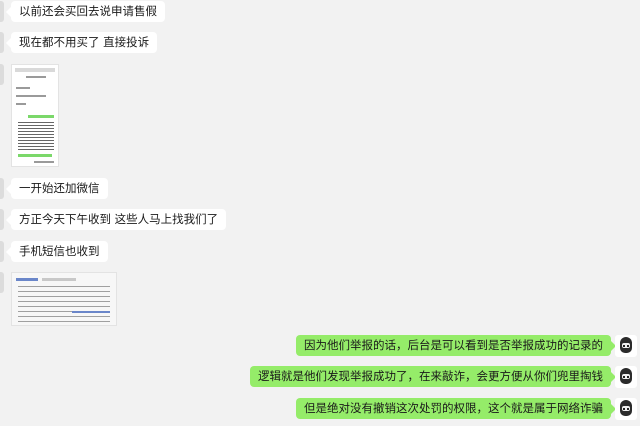 This screenshot has width=640, height=426. I want to click on outgoing-message: 但是绝对没有撤销这次处罚的权限，这个就是属于网络诈骗, so click(456, 408).